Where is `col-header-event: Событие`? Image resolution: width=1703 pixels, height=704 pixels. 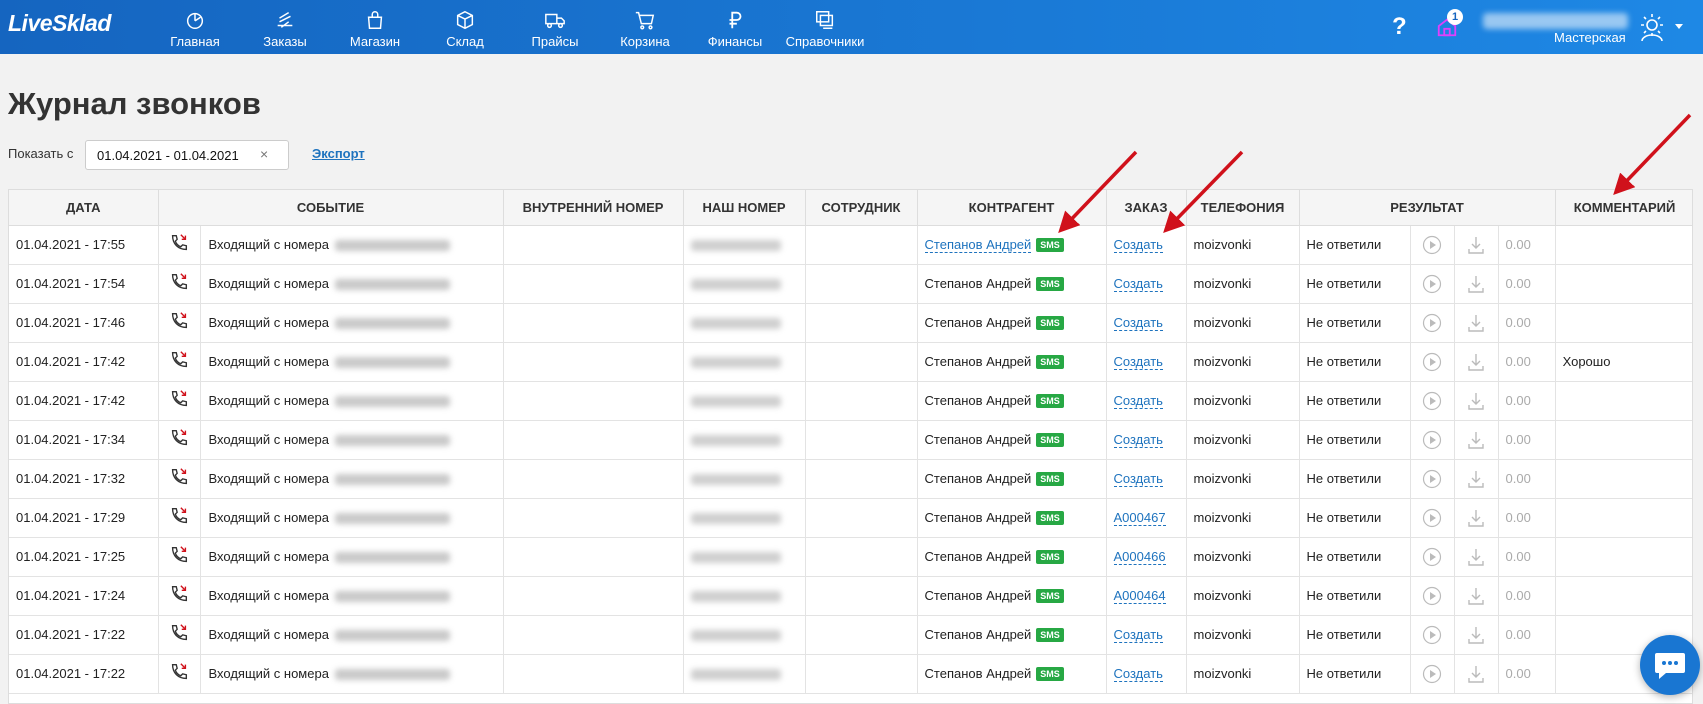
col-header-event: Событие is located at coordinates (331, 208).